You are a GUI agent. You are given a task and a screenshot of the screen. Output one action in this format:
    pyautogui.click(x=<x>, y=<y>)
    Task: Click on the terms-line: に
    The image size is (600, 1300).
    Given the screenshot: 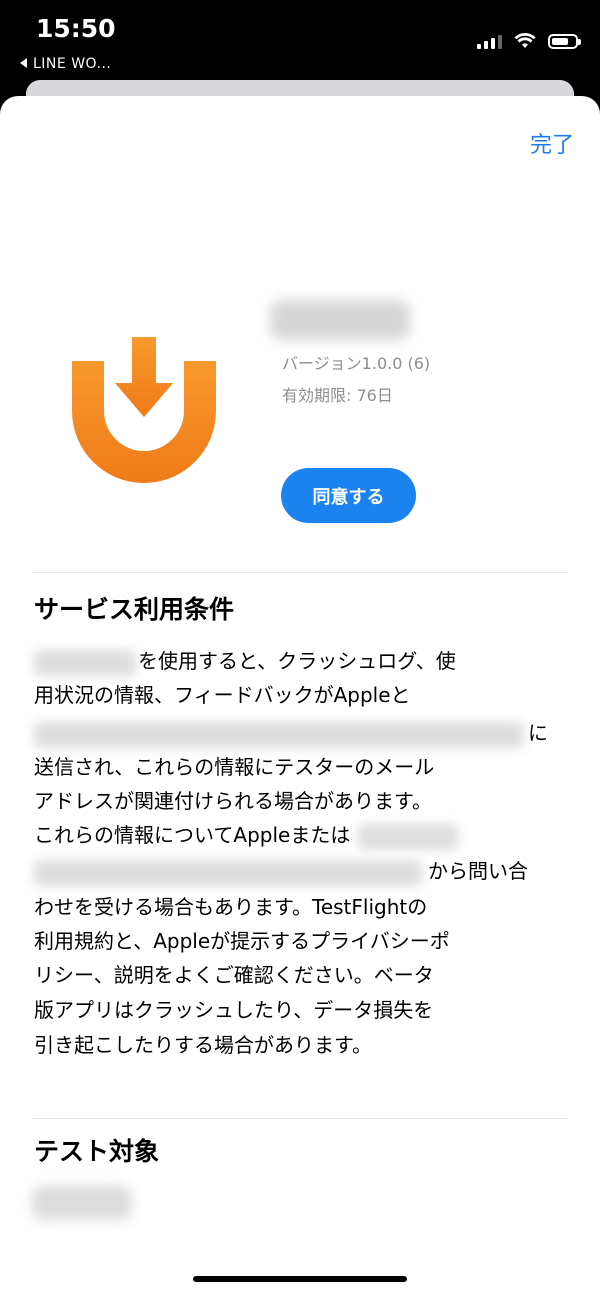 What is the action you would take?
    pyautogui.click(x=291, y=733)
    